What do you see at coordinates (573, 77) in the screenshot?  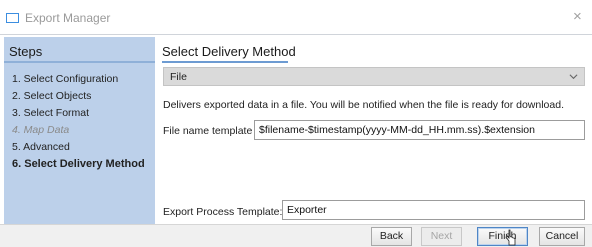 I see `chevron-down-icon` at bounding box center [573, 77].